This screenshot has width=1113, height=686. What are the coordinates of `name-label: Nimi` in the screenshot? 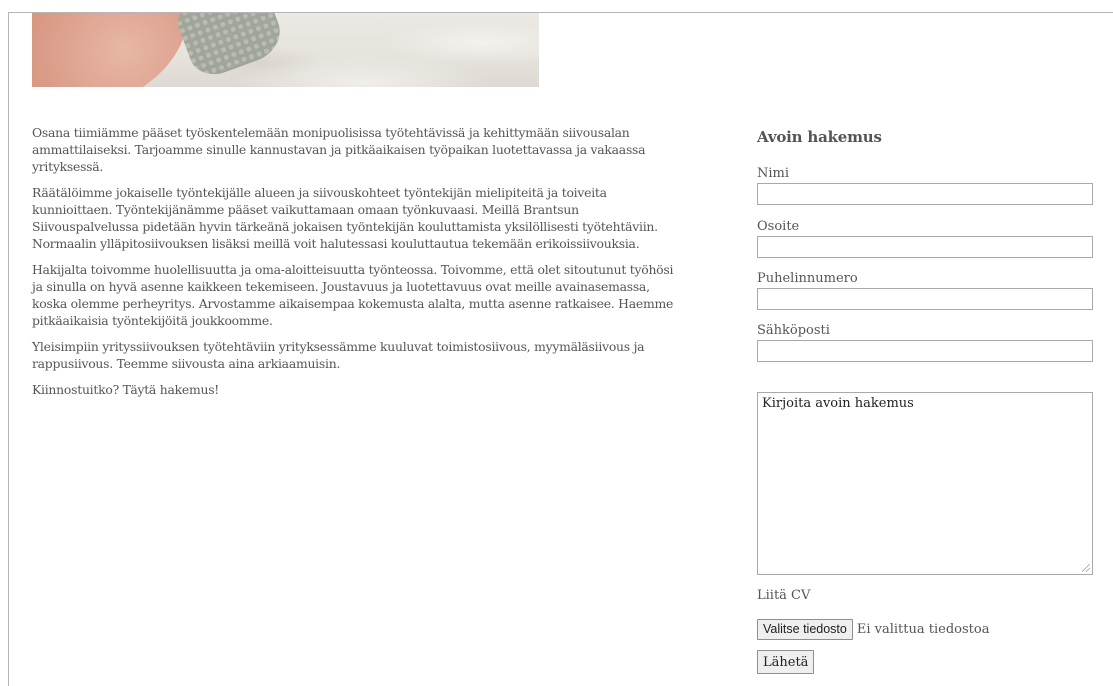 It's located at (773, 173).